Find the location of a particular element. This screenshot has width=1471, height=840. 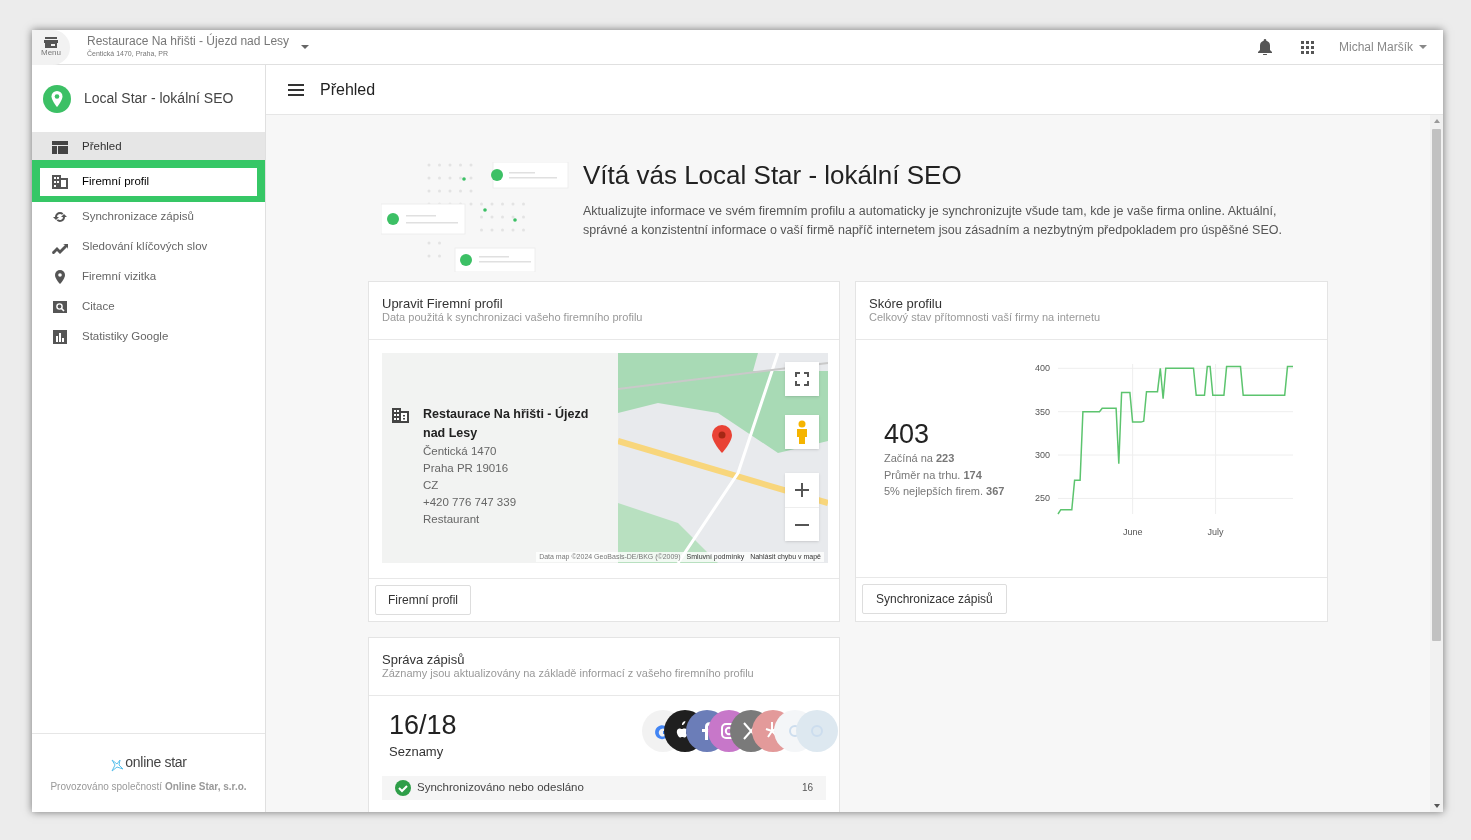

axis-label: June is located at coordinates (1132, 532).